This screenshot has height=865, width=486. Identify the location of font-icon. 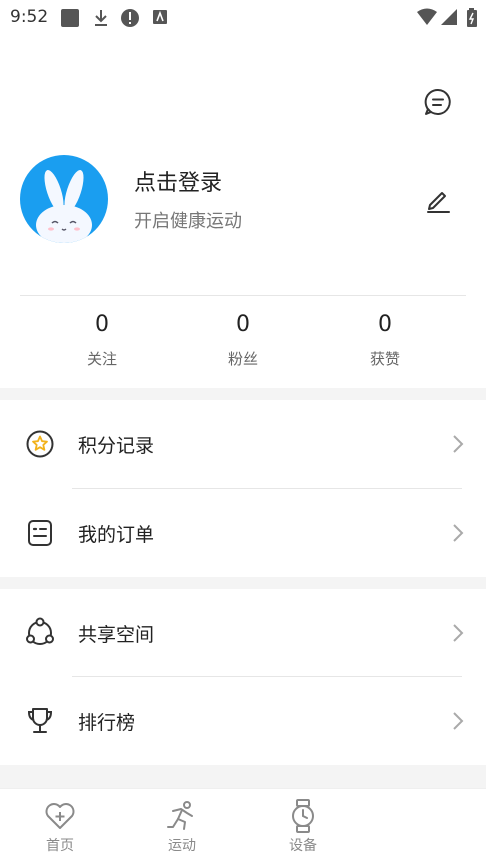
(160, 19).